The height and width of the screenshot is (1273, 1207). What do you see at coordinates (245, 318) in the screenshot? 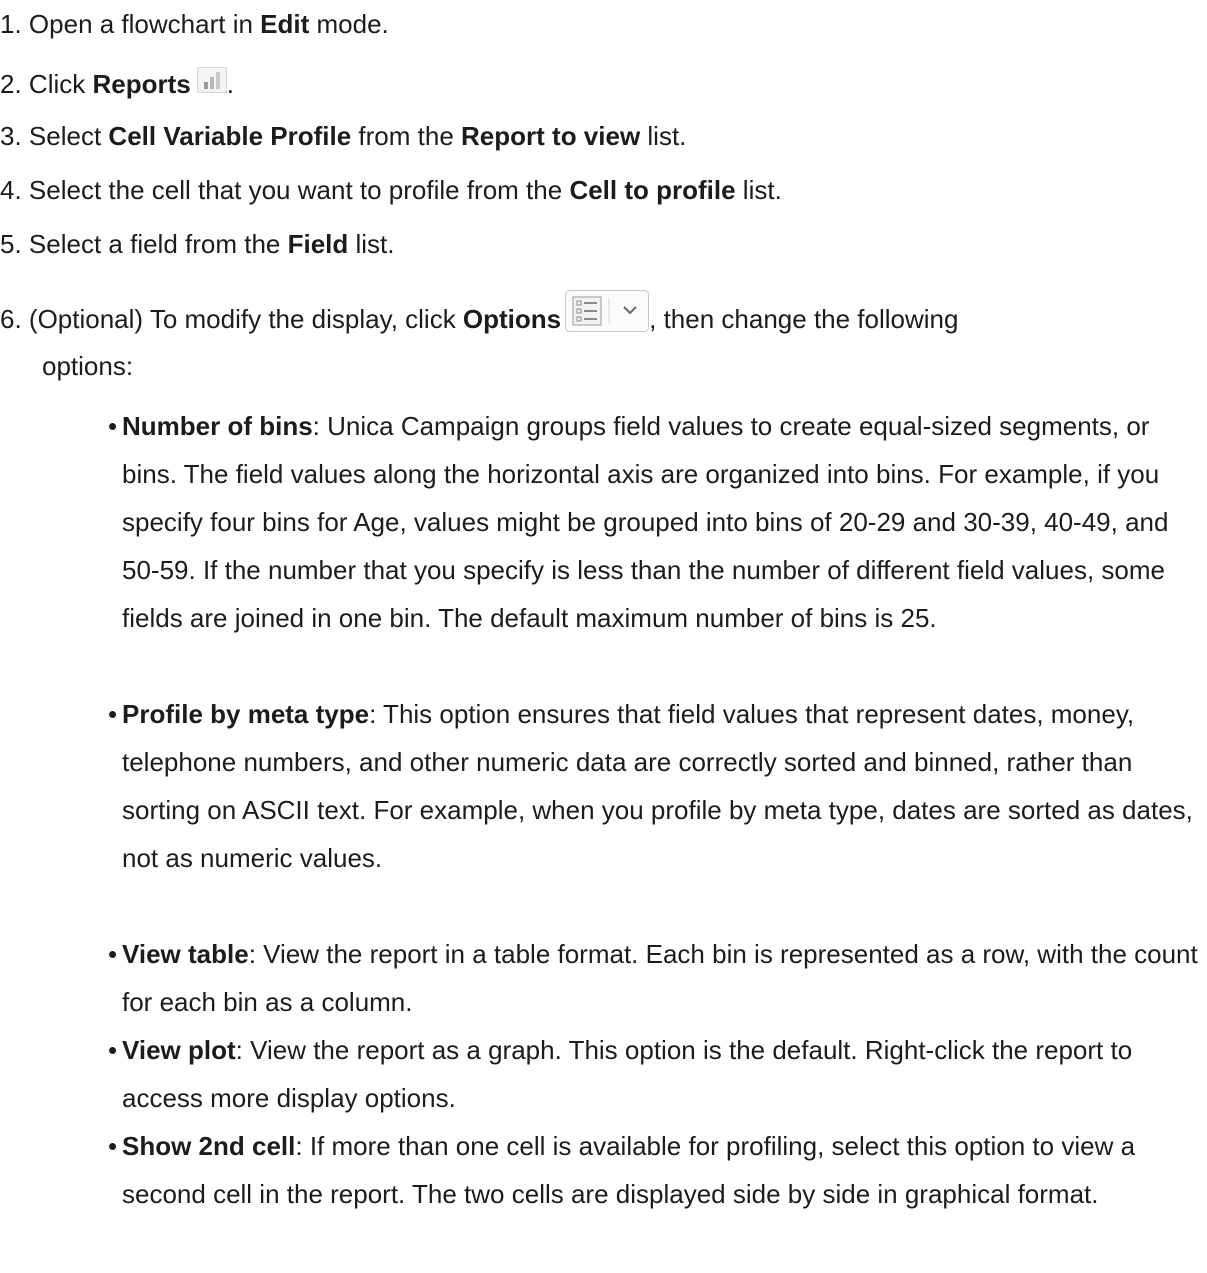
I see `step-text: (Optional) To modify the display, click` at bounding box center [245, 318].